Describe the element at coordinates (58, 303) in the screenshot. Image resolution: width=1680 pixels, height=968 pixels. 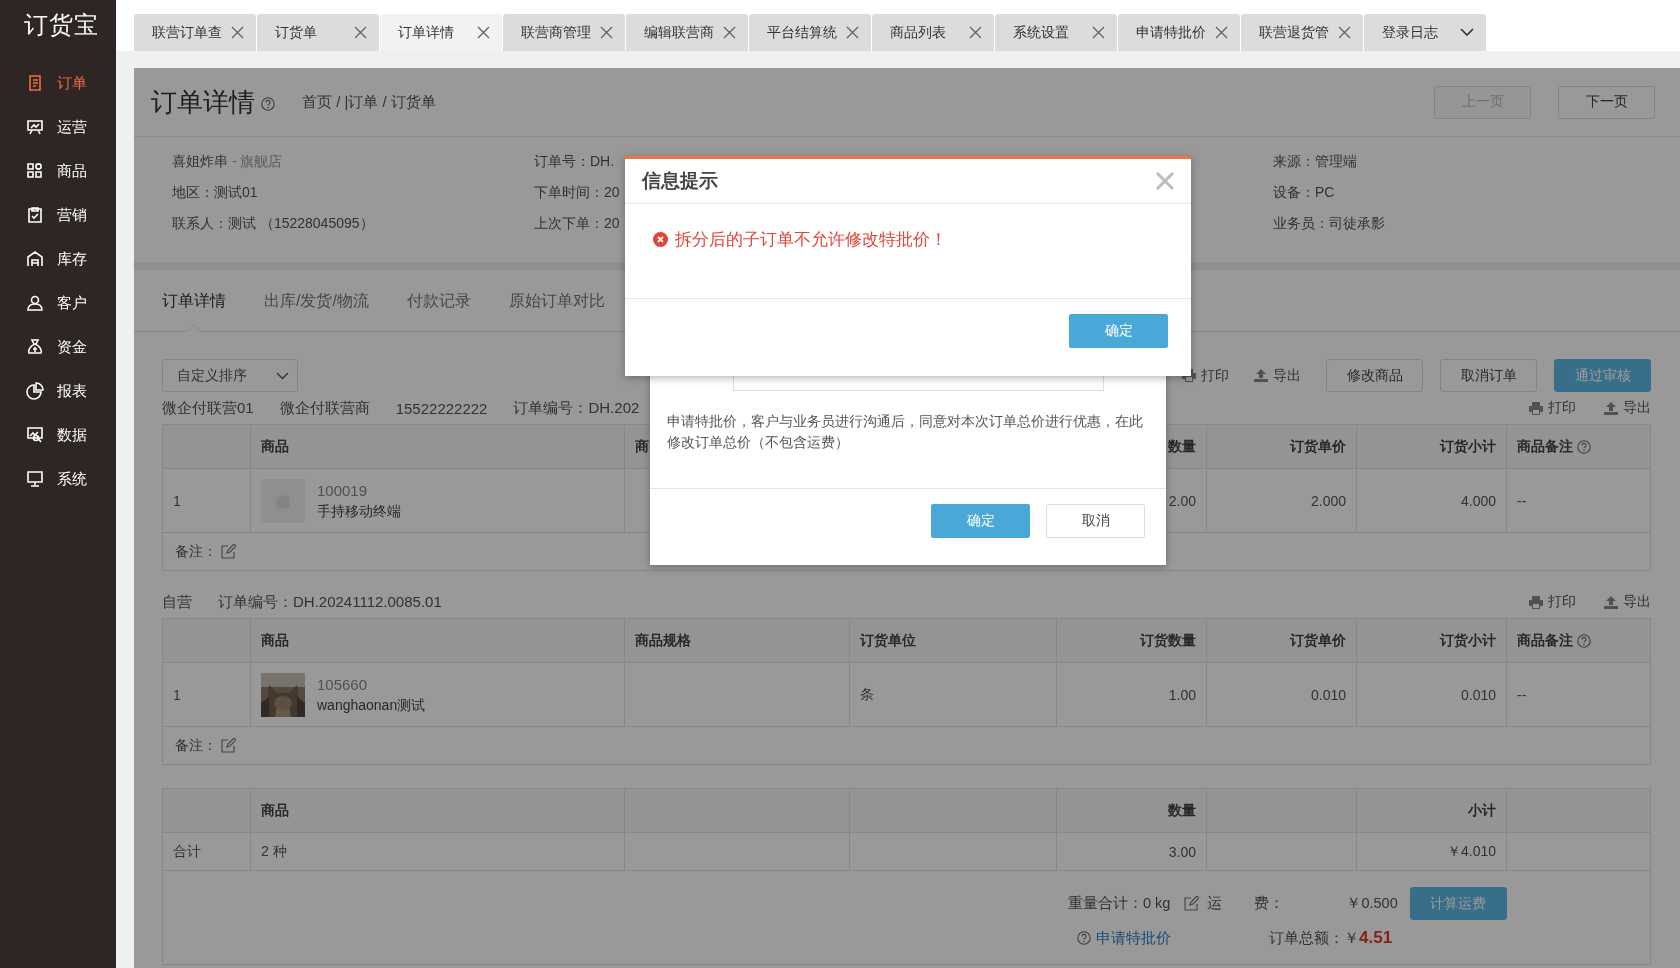
I see `sidebar-item: 客户` at that location.